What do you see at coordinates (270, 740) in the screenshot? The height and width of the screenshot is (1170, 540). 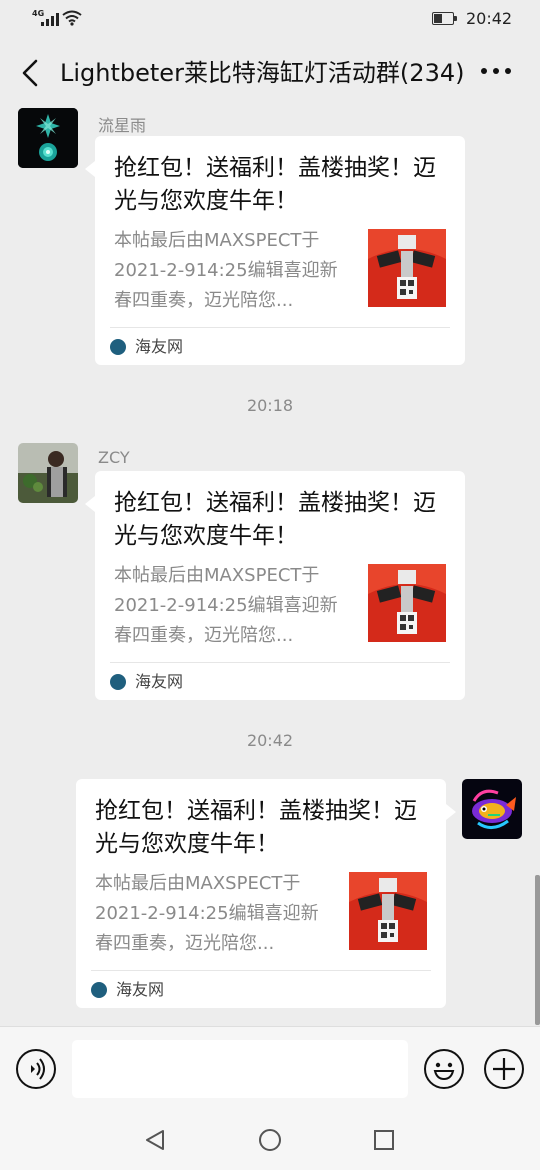 I see `timestamp: 20:42` at bounding box center [270, 740].